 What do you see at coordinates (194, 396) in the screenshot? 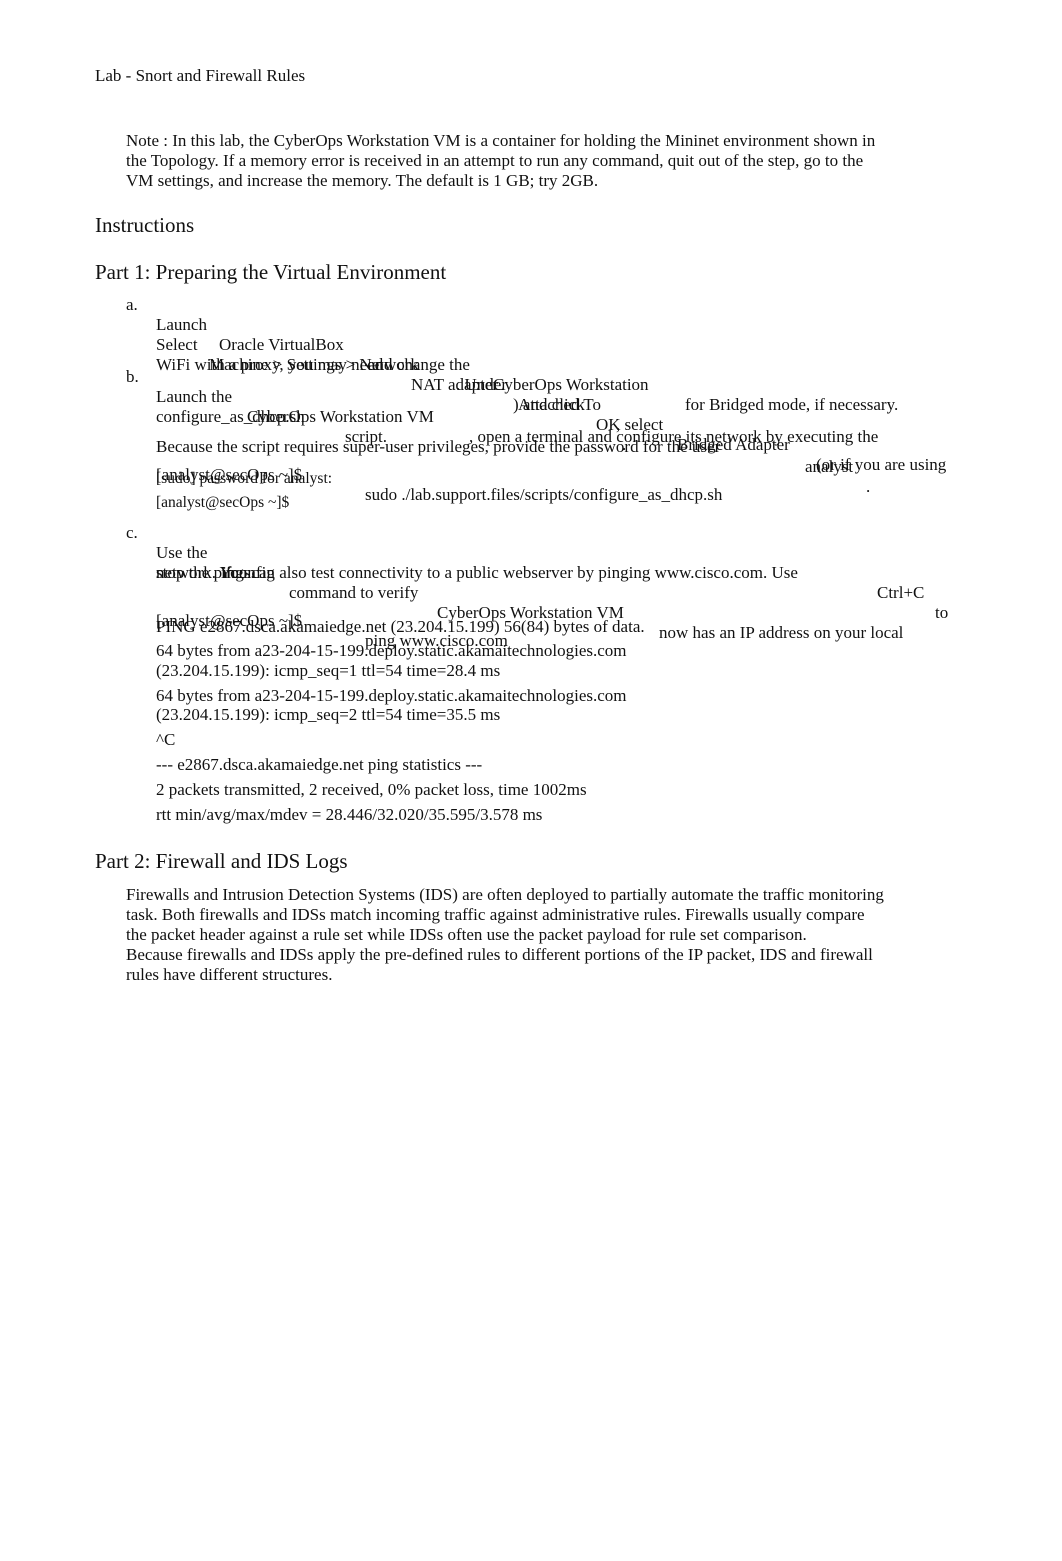
I see `text: Launch the` at bounding box center [194, 396].